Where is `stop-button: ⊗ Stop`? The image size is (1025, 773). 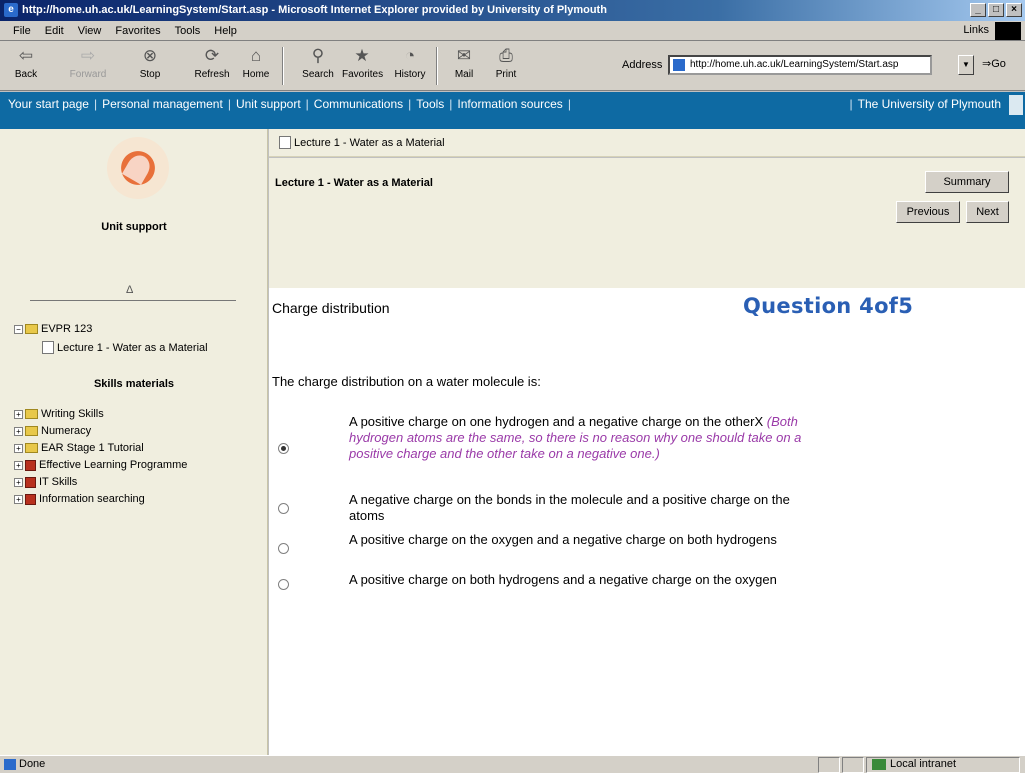 stop-button: ⊗ Stop is located at coordinates (150, 62).